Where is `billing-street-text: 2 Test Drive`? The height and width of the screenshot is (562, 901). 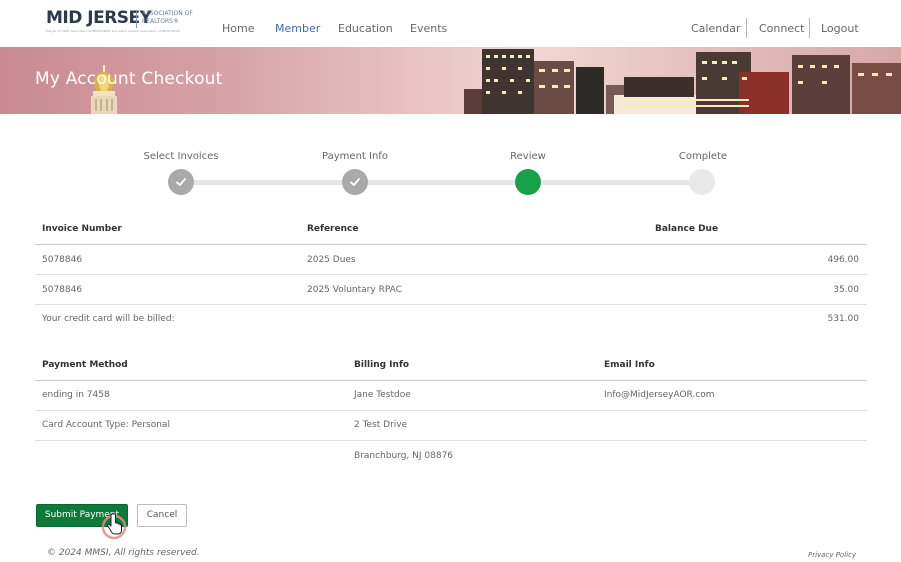 billing-street-text: 2 Test Drive is located at coordinates (381, 425).